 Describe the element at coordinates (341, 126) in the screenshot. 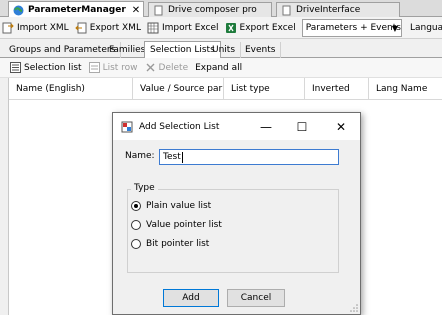

I see `close-dialog-button: ✕` at that location.